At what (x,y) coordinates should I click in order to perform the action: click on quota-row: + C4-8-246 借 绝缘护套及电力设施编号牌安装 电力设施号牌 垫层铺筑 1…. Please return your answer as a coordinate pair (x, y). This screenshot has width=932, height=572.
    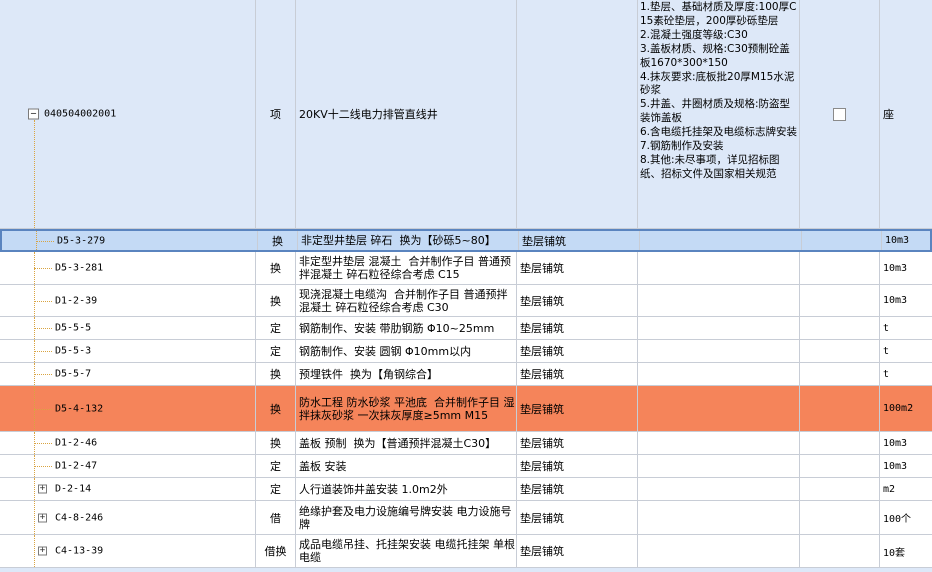
    Looking at the image, I should click on (466, 518).